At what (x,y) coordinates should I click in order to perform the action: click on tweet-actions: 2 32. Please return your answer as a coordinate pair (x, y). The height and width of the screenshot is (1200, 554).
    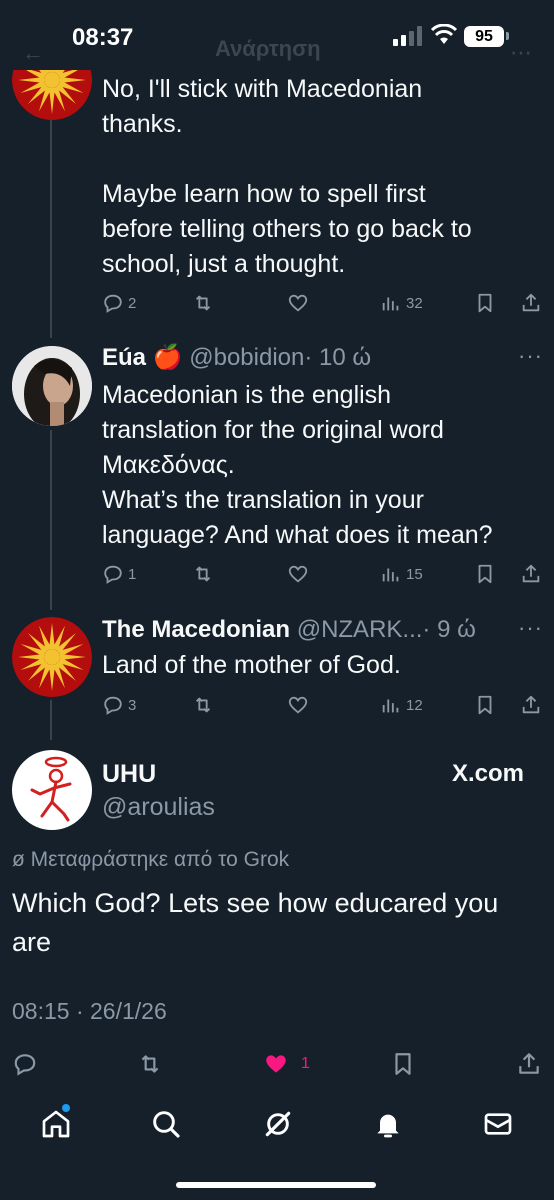
    Looking at the image, I should click on (322, 303).